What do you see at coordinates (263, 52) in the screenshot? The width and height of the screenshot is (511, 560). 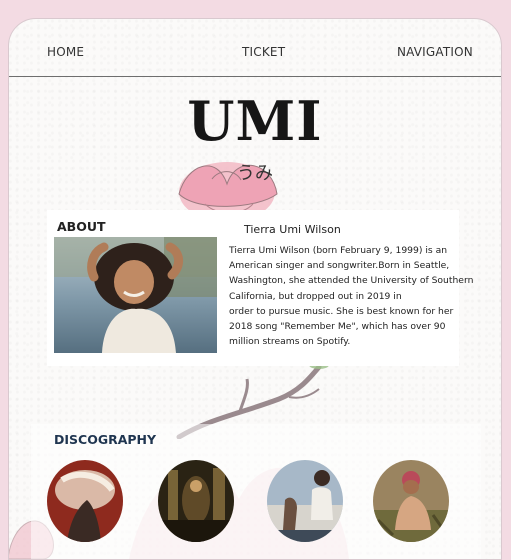 I see `nav-link-ticket: TICKET` at bounding box center [263, 52].